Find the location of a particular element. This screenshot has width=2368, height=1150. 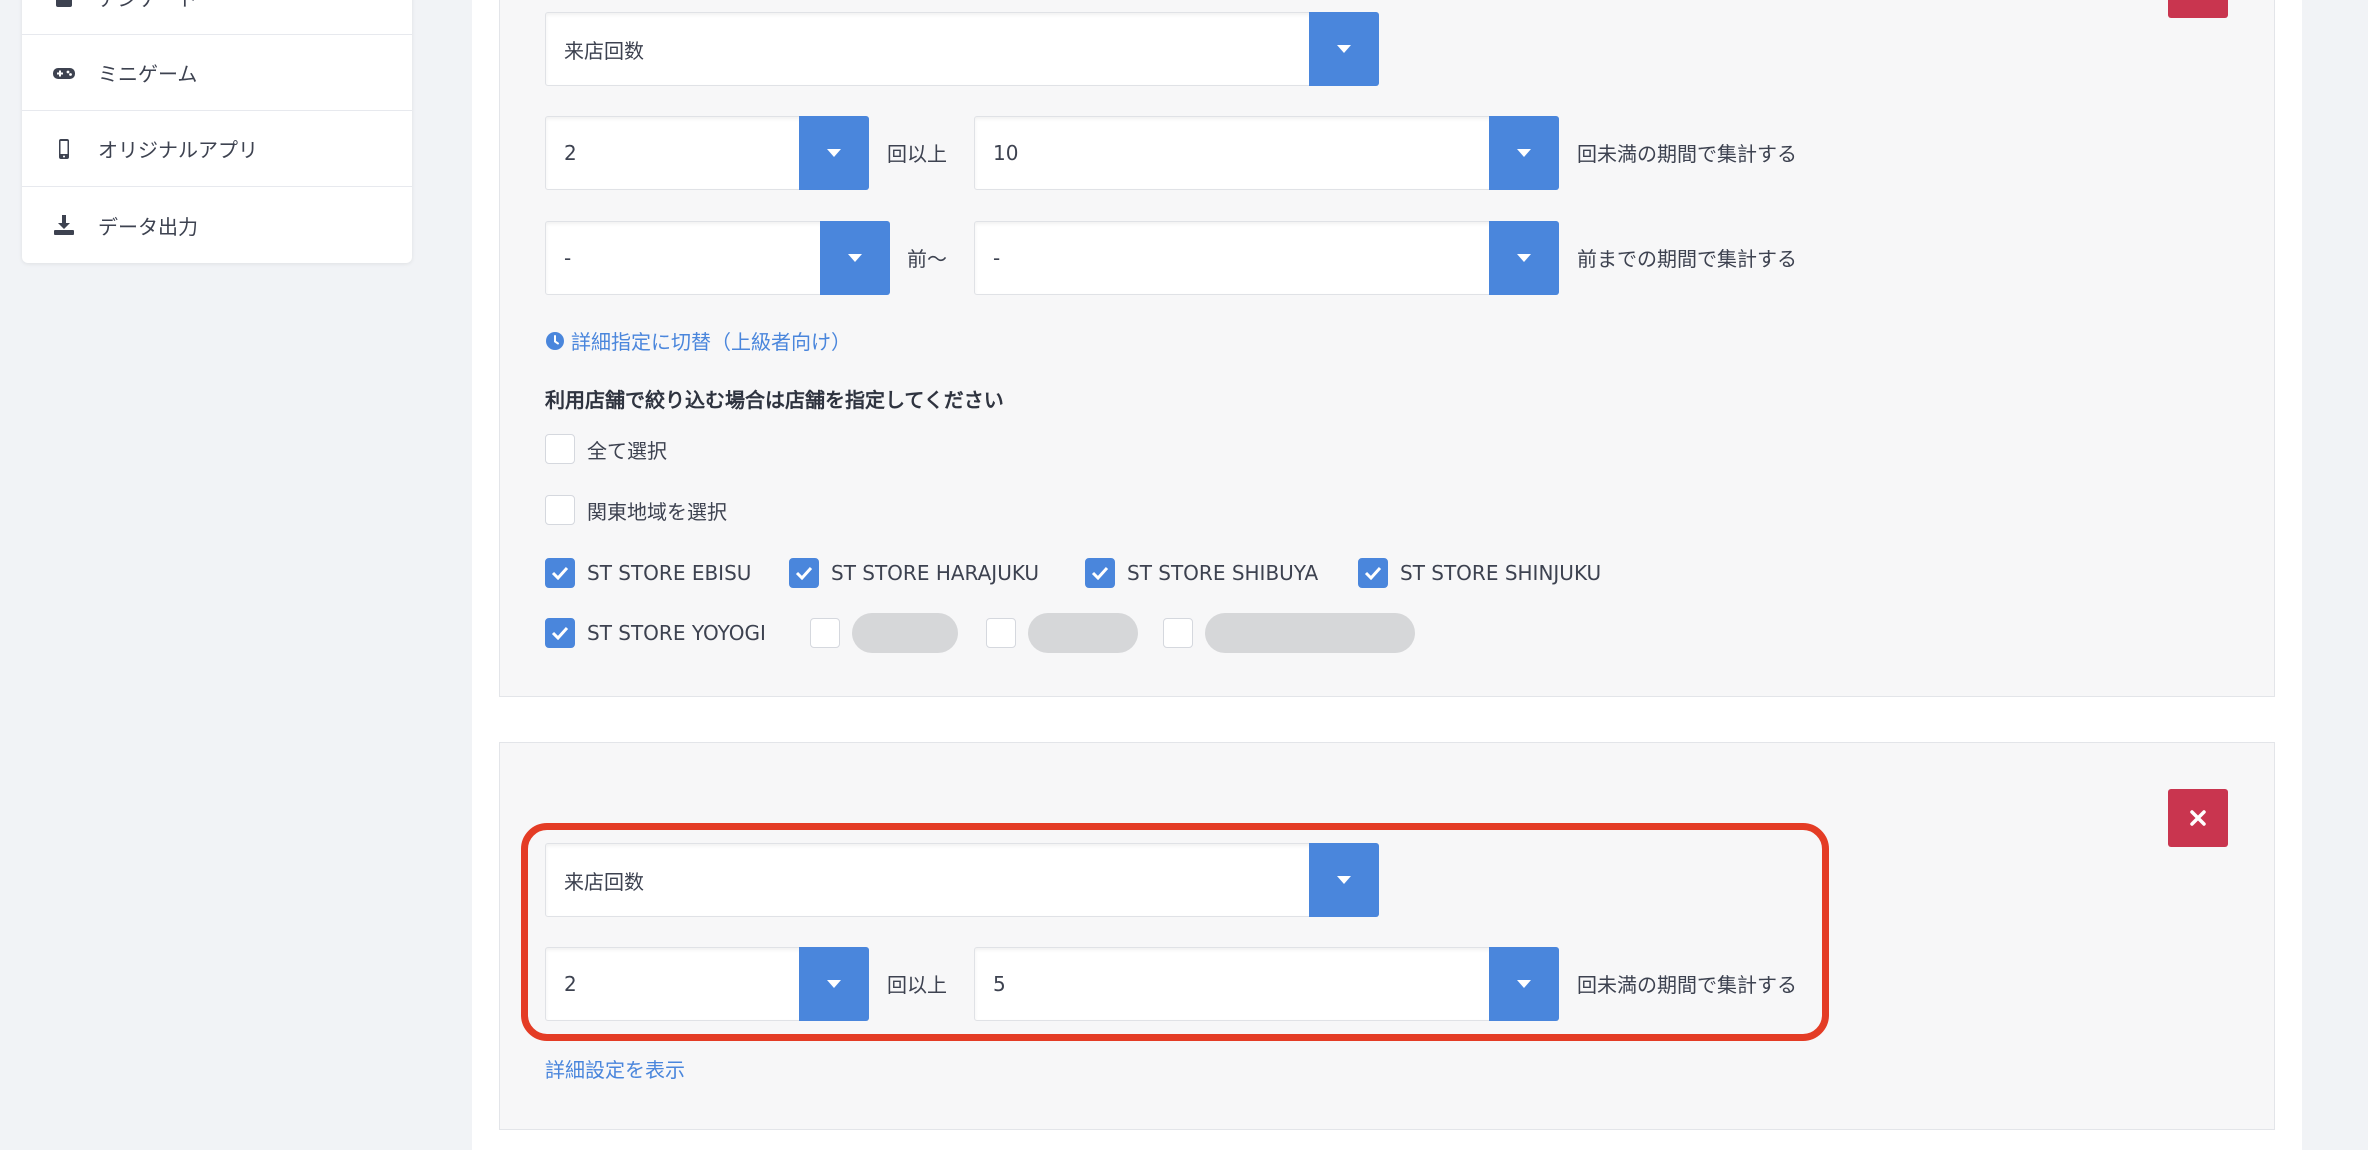

store-checkbox-yoyogi: ST STORE YOYOGI is located at coordinates (655, 633).